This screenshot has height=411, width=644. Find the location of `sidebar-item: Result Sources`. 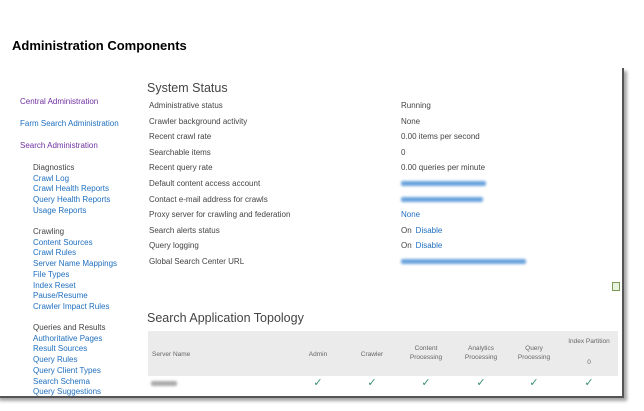

sidebar-item: Result Sources is located at coordinates (60, 348).